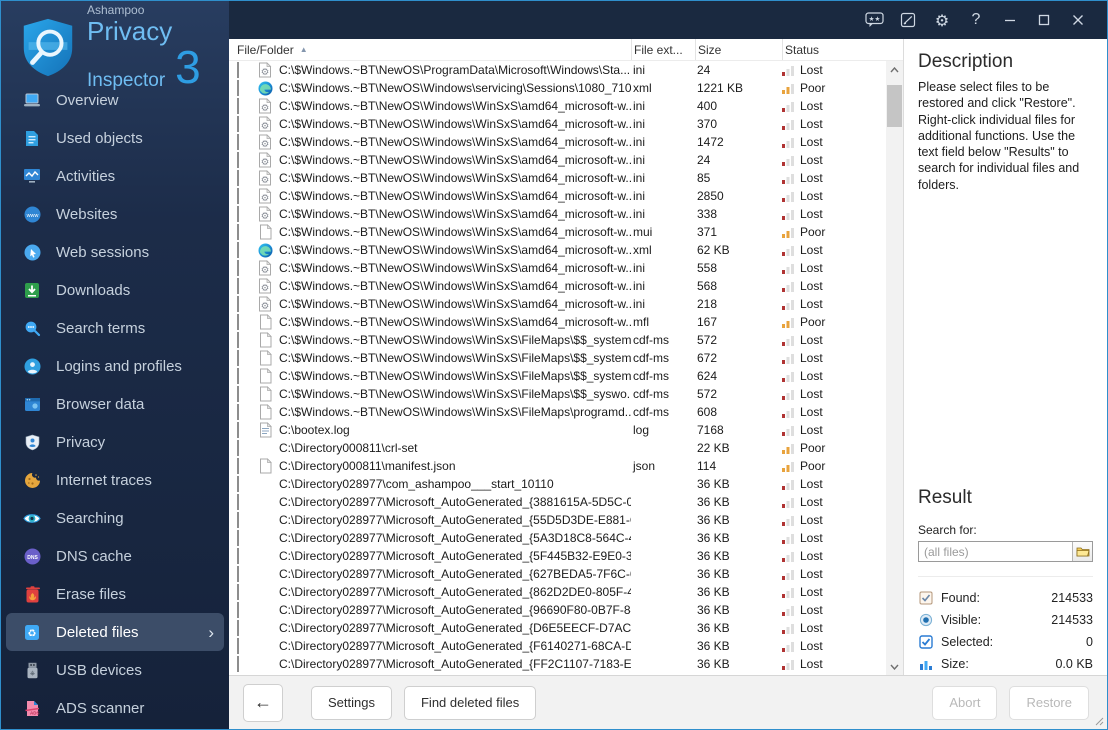 The image size is (1108, 730). I want to click on abort-button: Abort, so click(965, 702).